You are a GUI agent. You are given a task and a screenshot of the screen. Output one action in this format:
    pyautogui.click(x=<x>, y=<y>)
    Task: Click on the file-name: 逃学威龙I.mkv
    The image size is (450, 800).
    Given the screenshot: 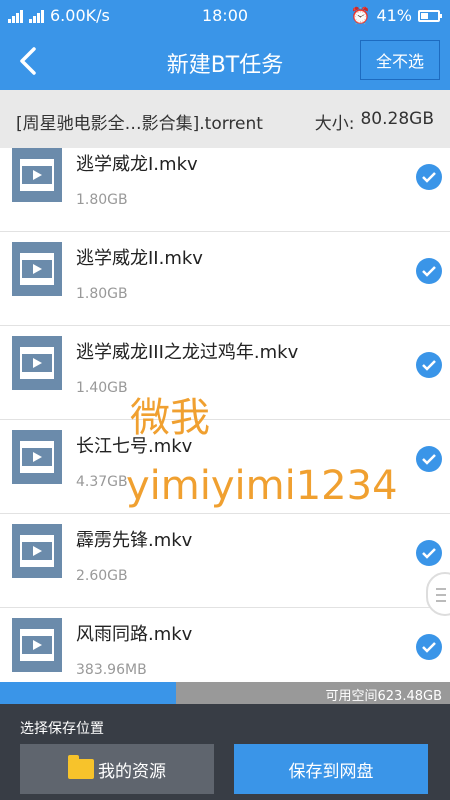 What is the action you would take?
    pyautogui.click(x=137, y=164)
    